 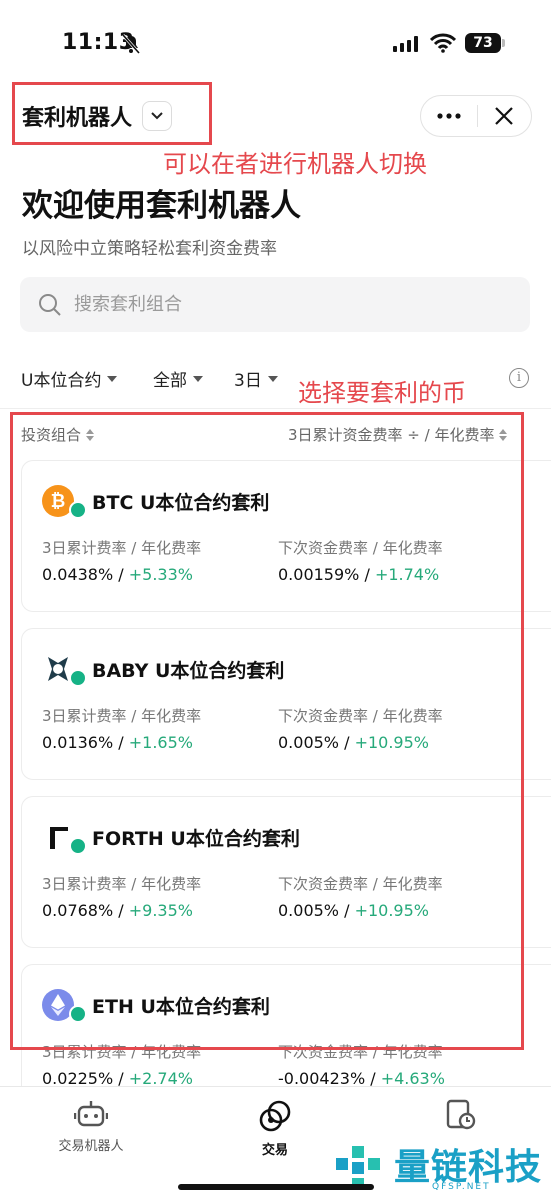 What do you see at coordinates (61, 381) in the screenshot?
I see `filter-contract-label: U本位合约` at bounding box center [61, 381].